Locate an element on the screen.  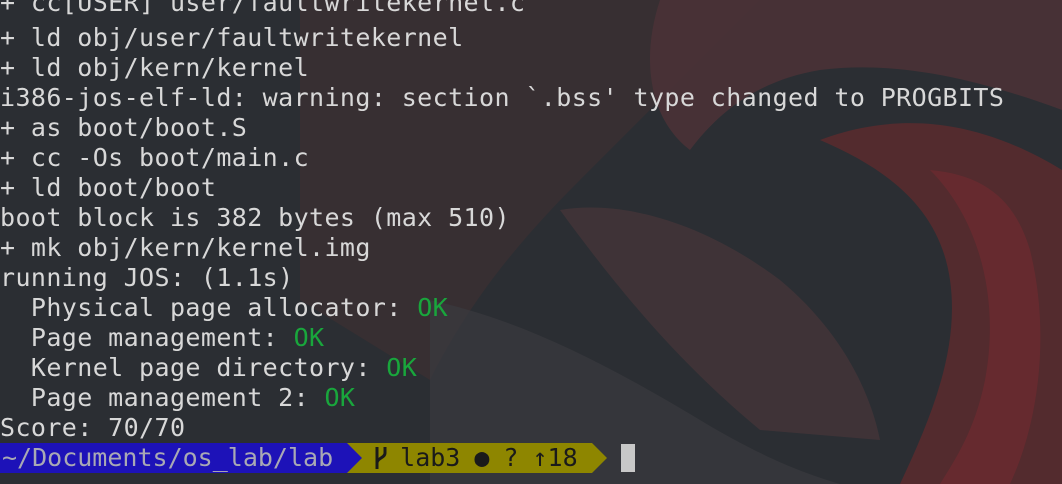
terminal-line: + ld boot/boot is located at coordinates (108, 187).